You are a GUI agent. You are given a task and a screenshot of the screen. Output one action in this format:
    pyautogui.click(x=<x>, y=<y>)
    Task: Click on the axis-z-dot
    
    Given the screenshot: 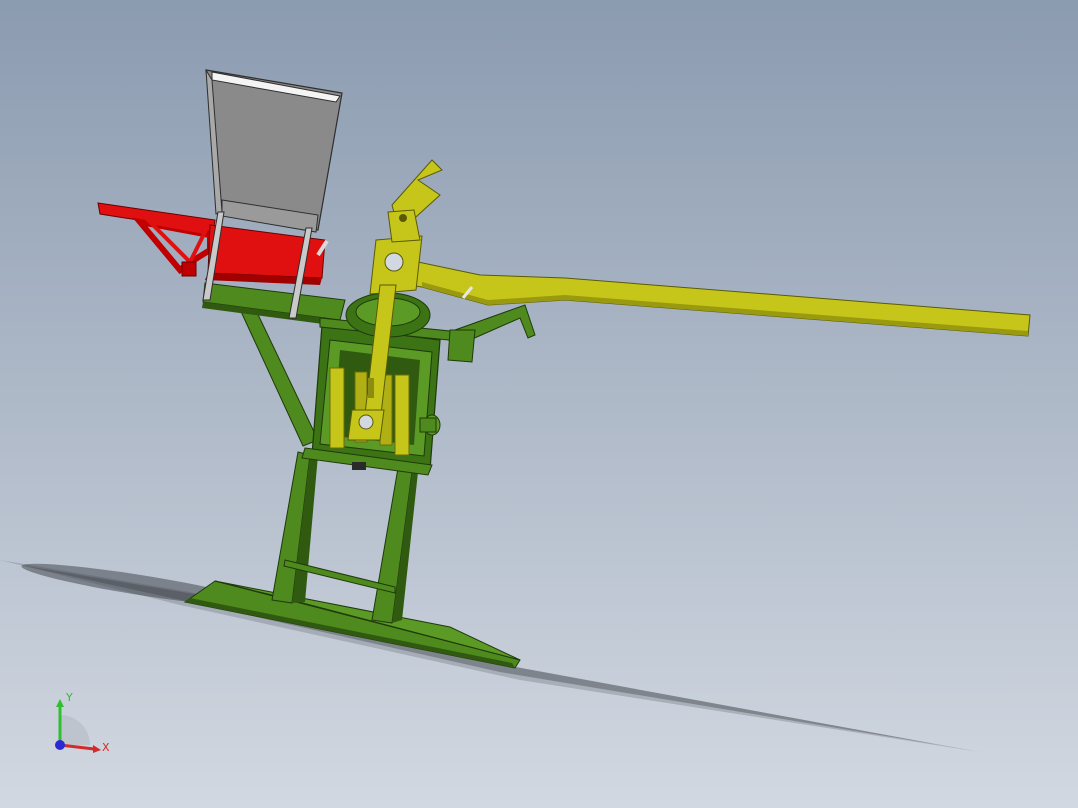 What is the action you would take?
    pyautogui.click(x=60, y=745)
    